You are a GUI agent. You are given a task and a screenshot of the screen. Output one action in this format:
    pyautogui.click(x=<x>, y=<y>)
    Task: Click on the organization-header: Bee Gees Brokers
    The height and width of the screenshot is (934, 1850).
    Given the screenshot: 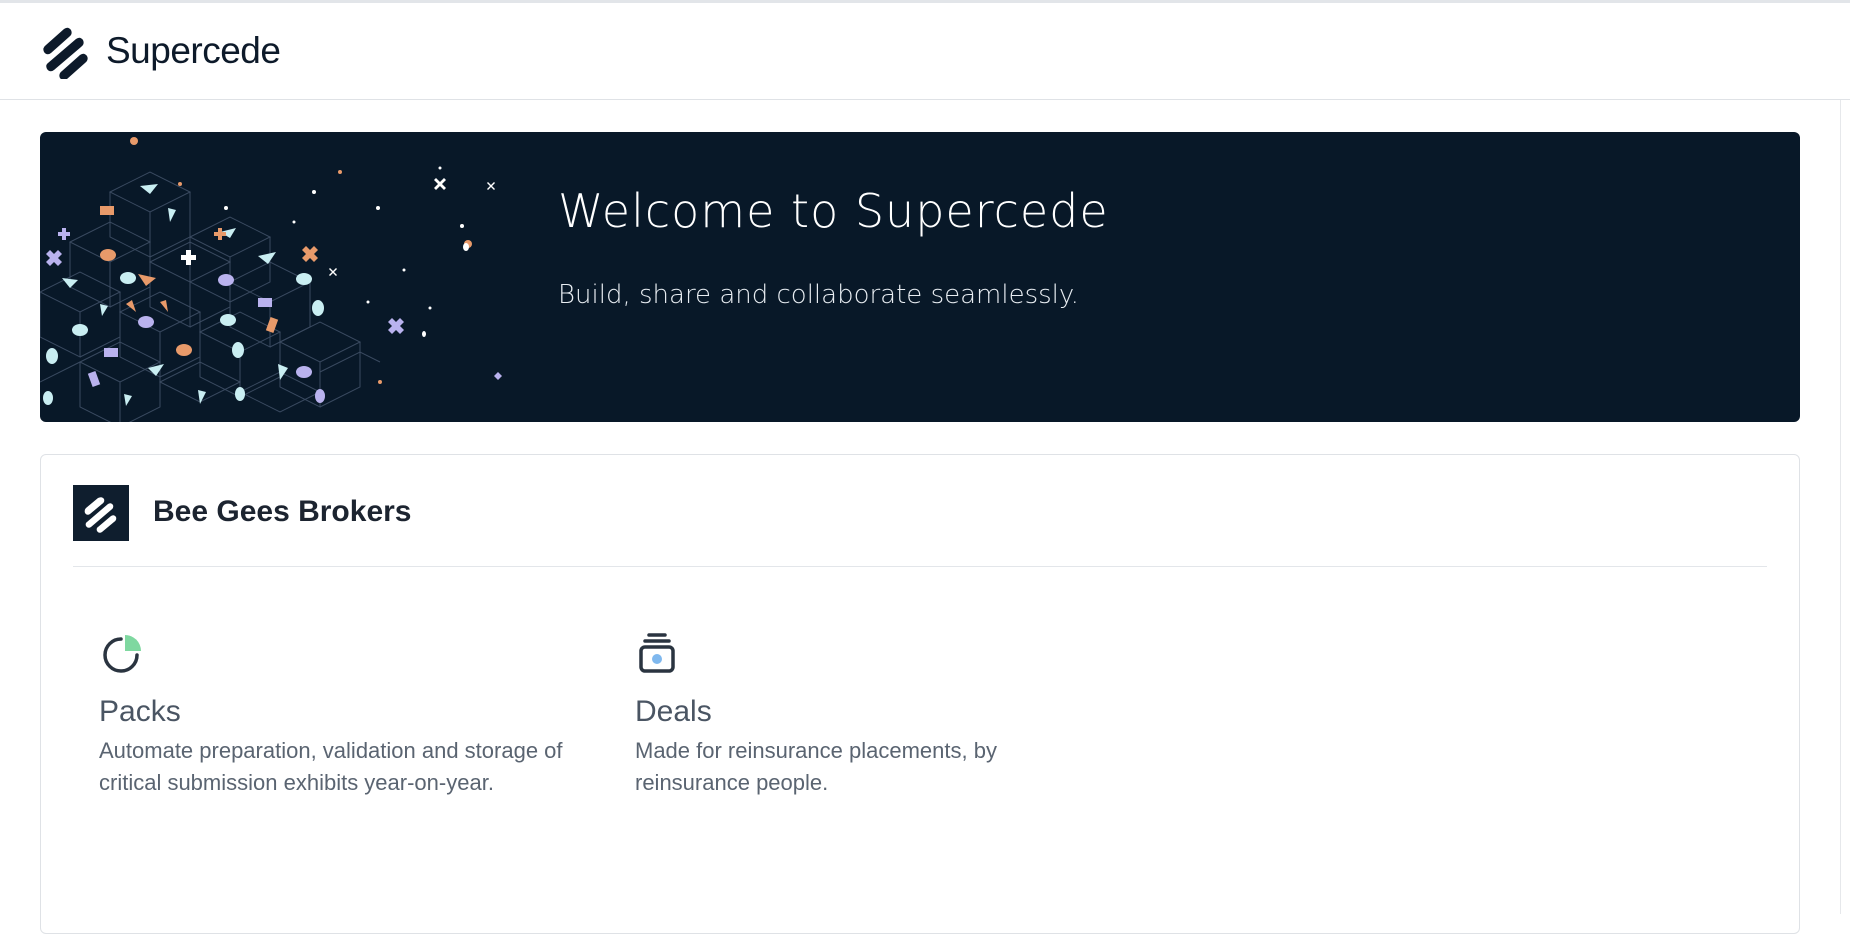 What is the action you would take?
    pyautogui.click(x=920, y=526)
    